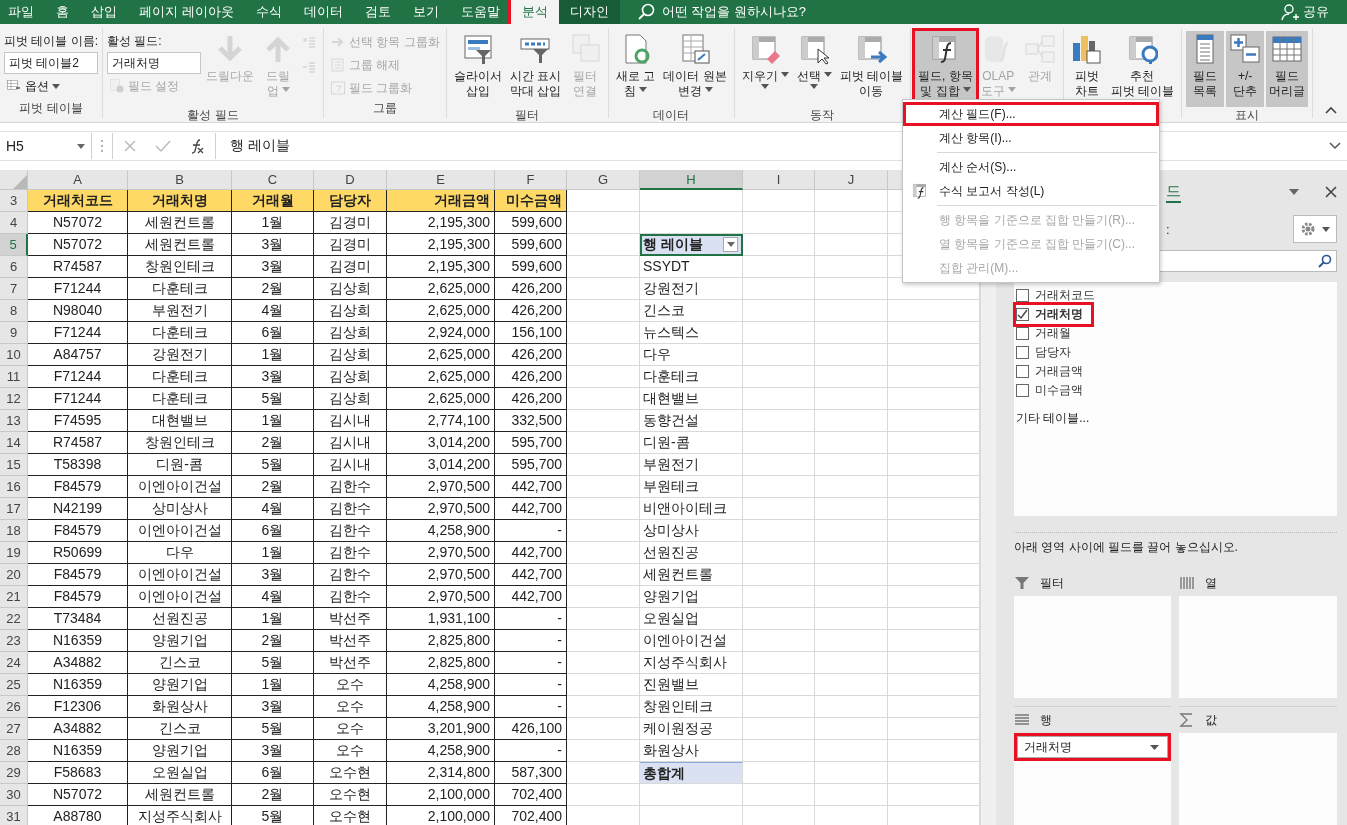 The width and height of the screenshot is (1347, 825). What do you see at coordinates (180, 707) in the screenshot?
I see `table-cell: 화원상사` at bounding box center [180, 707].